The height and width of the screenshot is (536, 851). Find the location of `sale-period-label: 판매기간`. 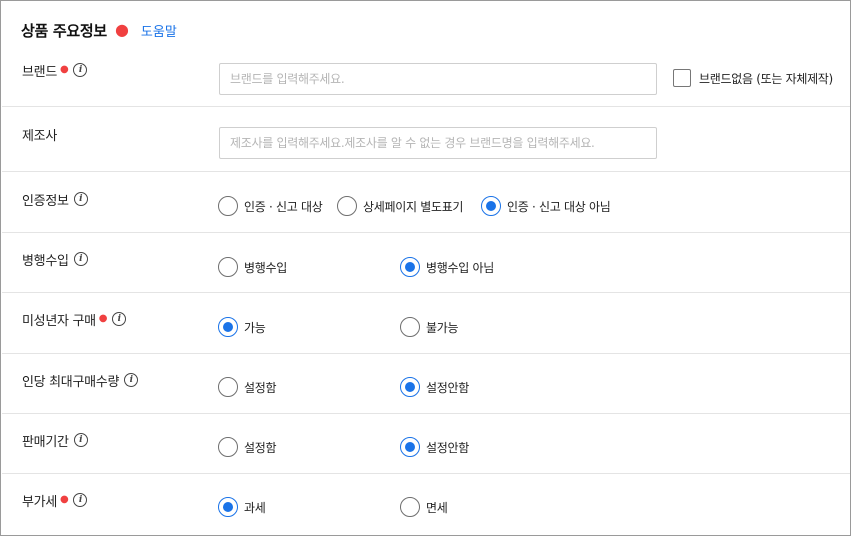

sale-period-label: 판매기간 is located at coordinates (45, 442).